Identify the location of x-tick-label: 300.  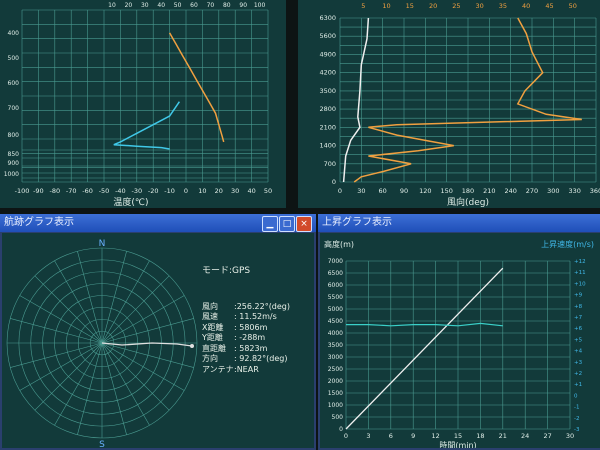
(553, 191).